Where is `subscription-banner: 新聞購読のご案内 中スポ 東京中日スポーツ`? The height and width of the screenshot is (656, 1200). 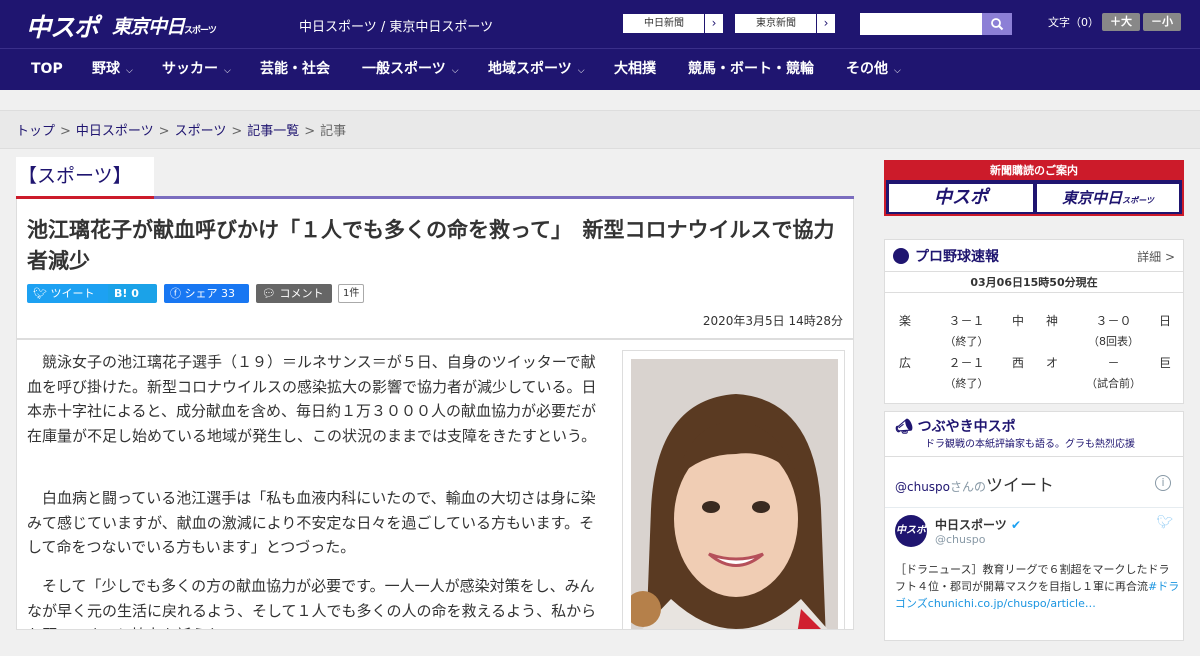 subscription-banner: 新聞購読のご案内 中スポ 東京中日スポーツ is located at coordinates (1034, 188).